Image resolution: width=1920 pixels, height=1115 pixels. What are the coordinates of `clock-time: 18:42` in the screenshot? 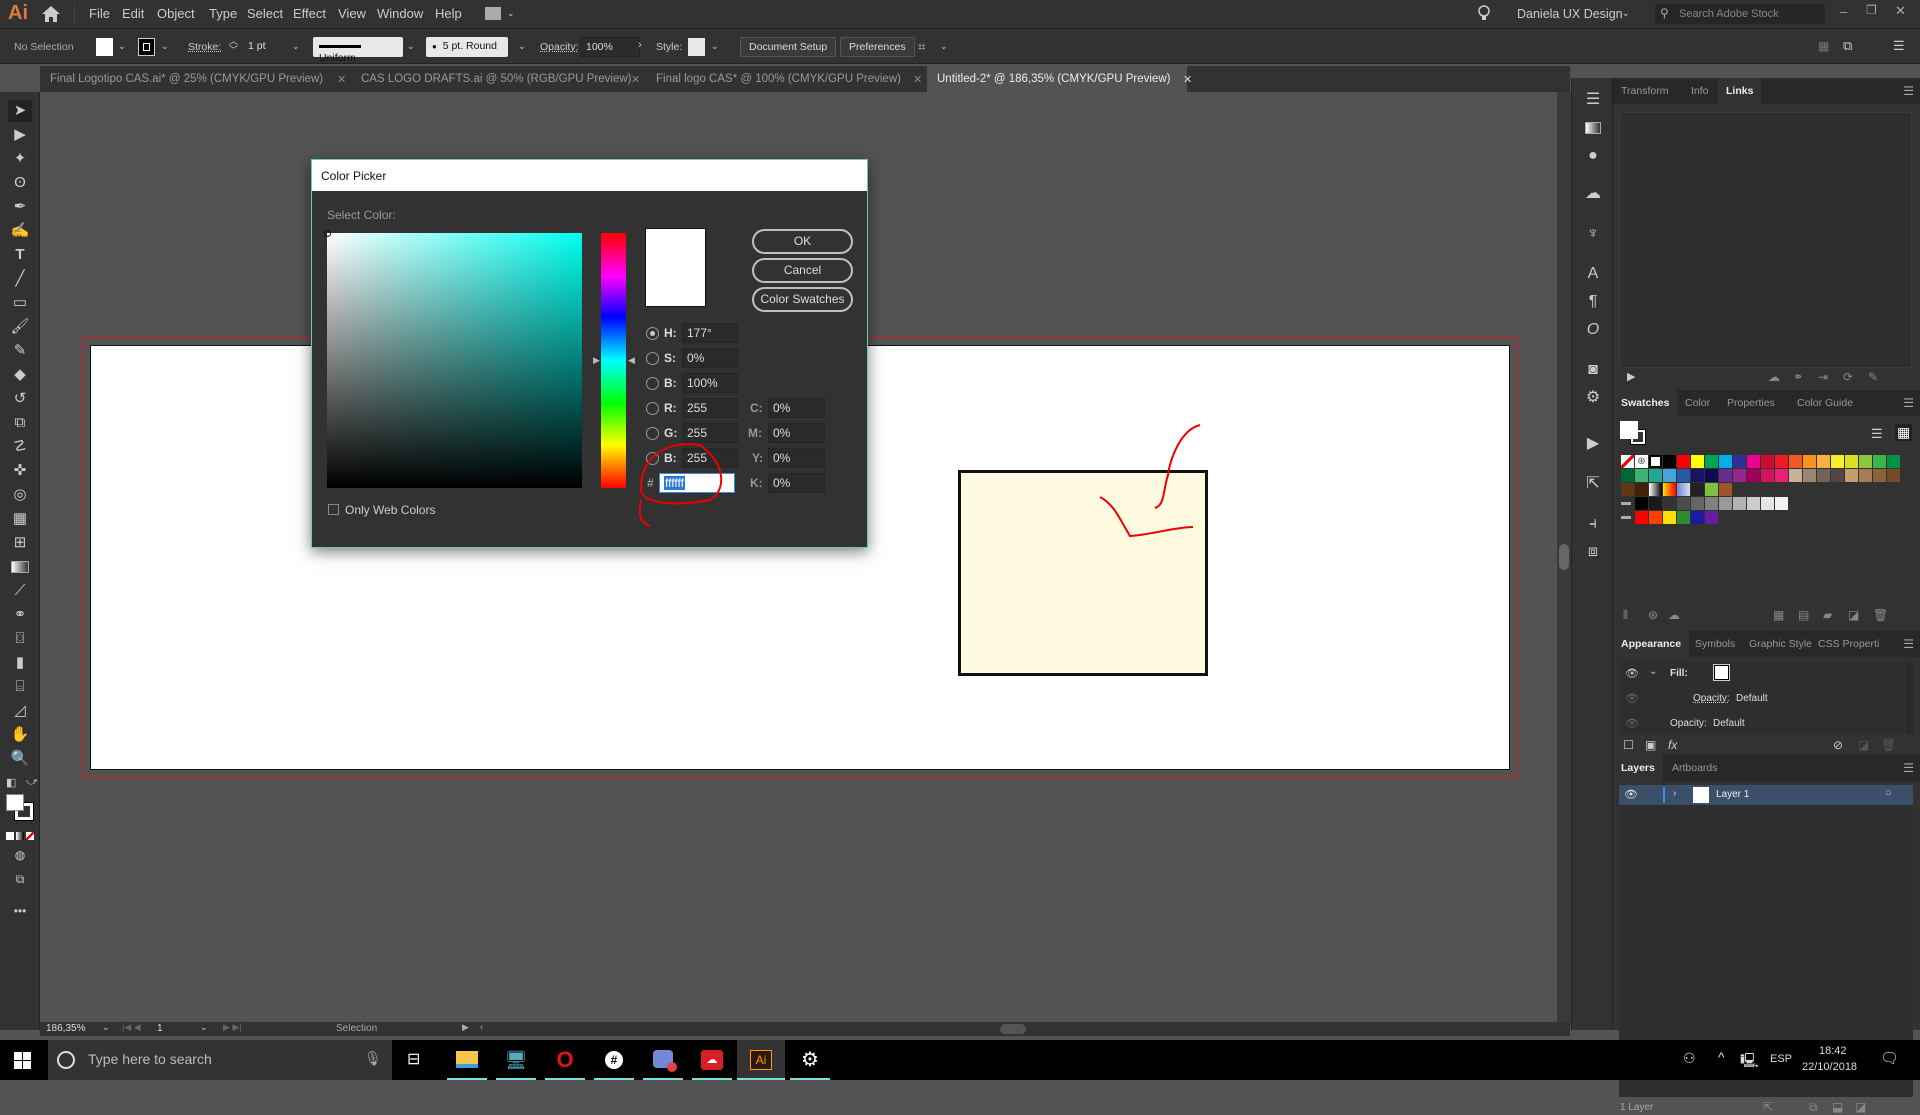 It's located at (1833, 1051).